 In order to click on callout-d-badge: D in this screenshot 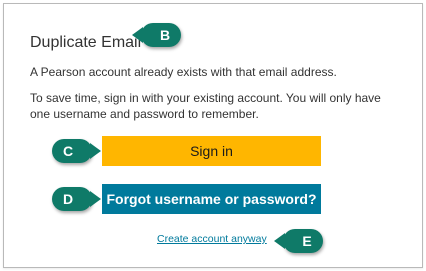, I will do `click(76, 199)`.